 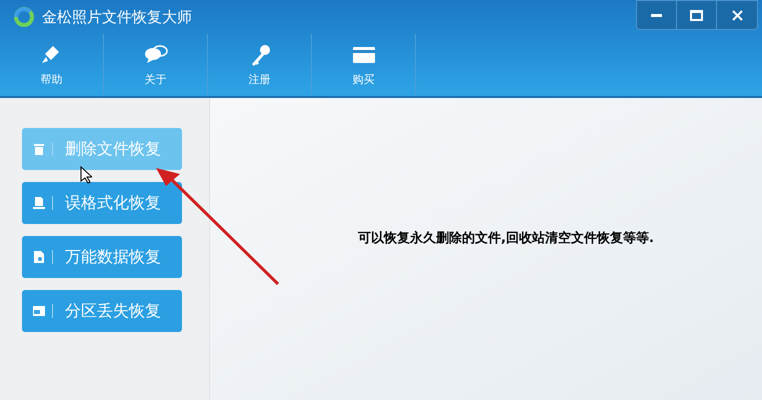 What do you see at coordinates (102, 311) in the screenshot?
I see `sidebar-item: 分区丢失恢复` at bounding box center [102, 311].